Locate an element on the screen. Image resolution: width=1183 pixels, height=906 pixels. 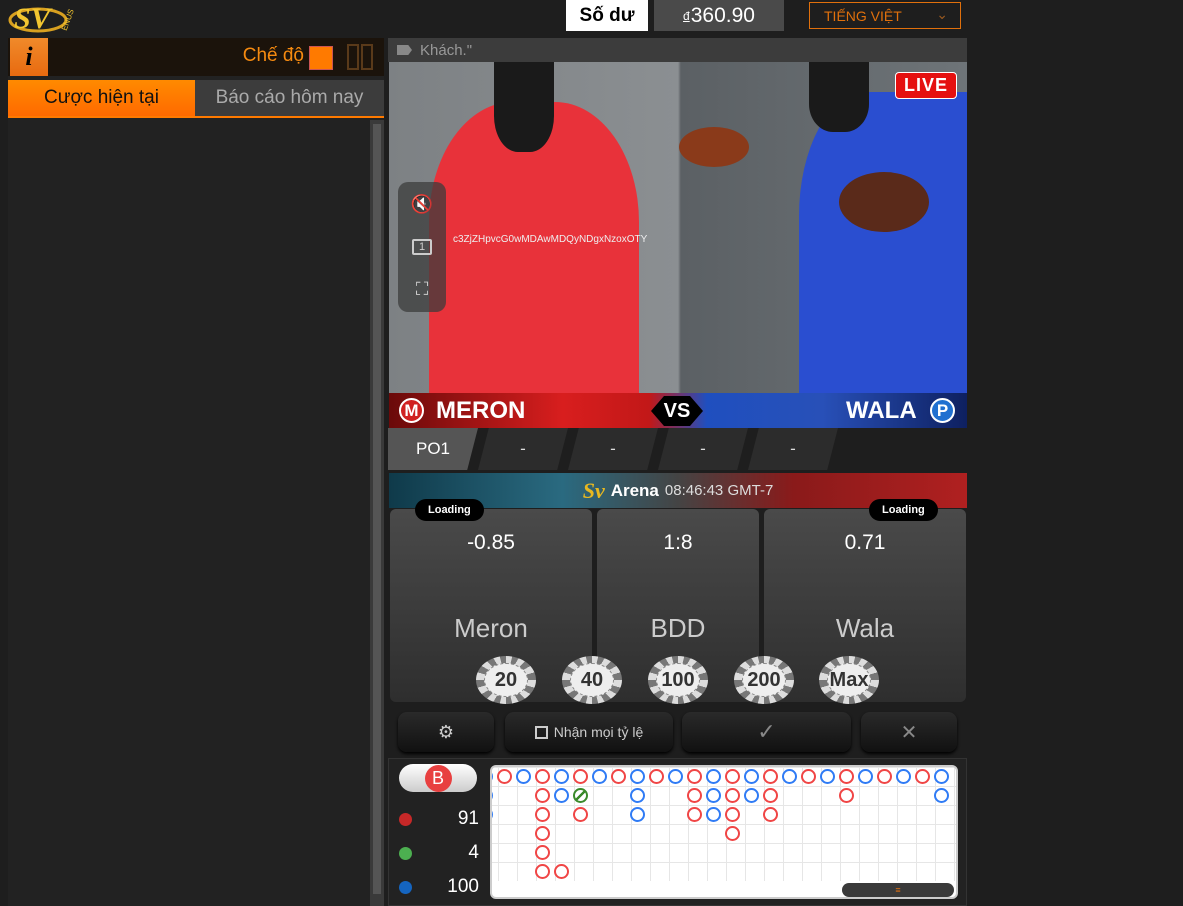
confirm-button: ✓ is located at coordinates (766, 732).